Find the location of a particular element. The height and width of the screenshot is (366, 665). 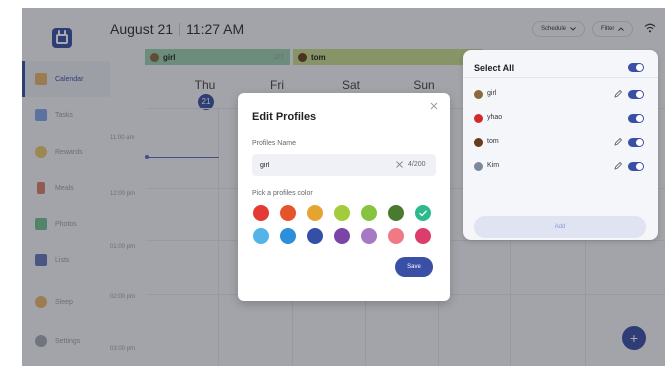

save-button: Save is located at coordinates (414, 267).